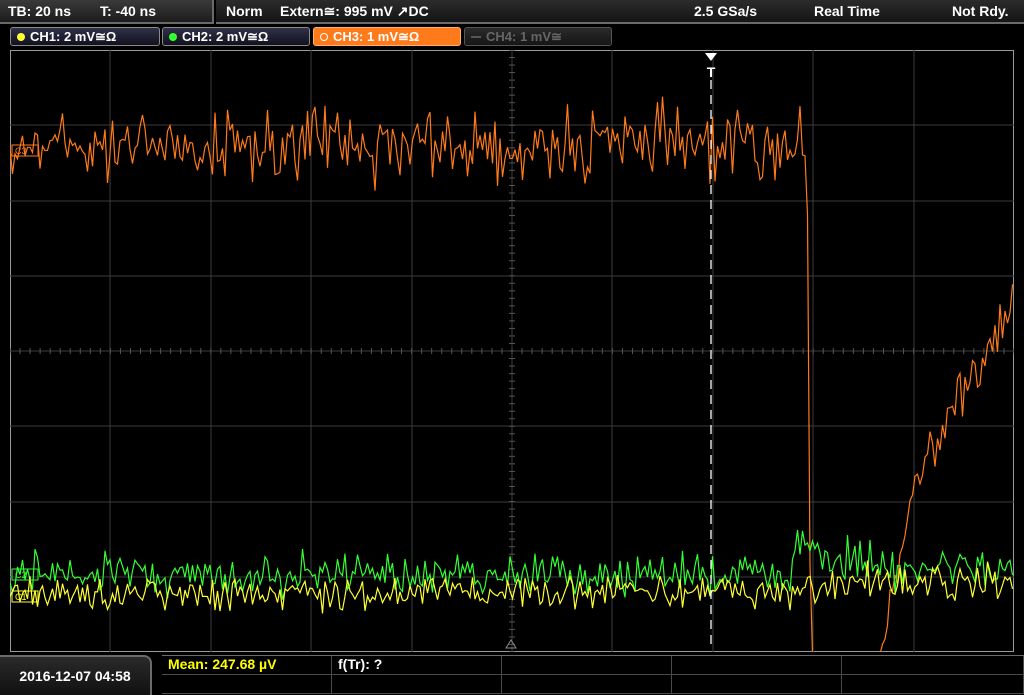  I want to click on measurement-mean: Mean: 247.68 µV, so click(247, 665).